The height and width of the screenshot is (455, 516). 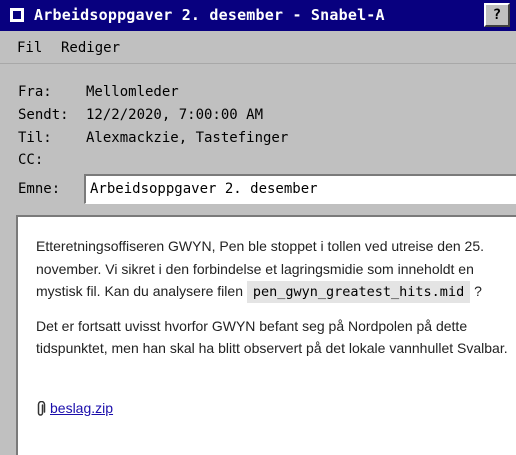 What do you see at coordinates (35, 138) in the screenshot?
I see `to-label: Til:` at bounding box center [35, 138].